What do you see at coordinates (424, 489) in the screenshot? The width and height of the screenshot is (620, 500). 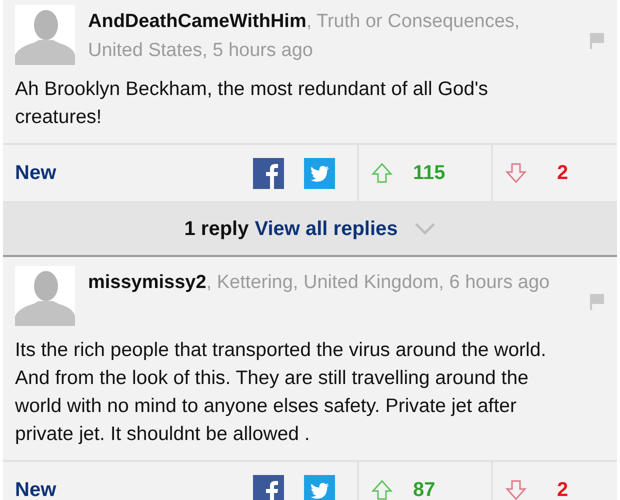 I see `upvote-count: 87` at bounding box center [424, 489].